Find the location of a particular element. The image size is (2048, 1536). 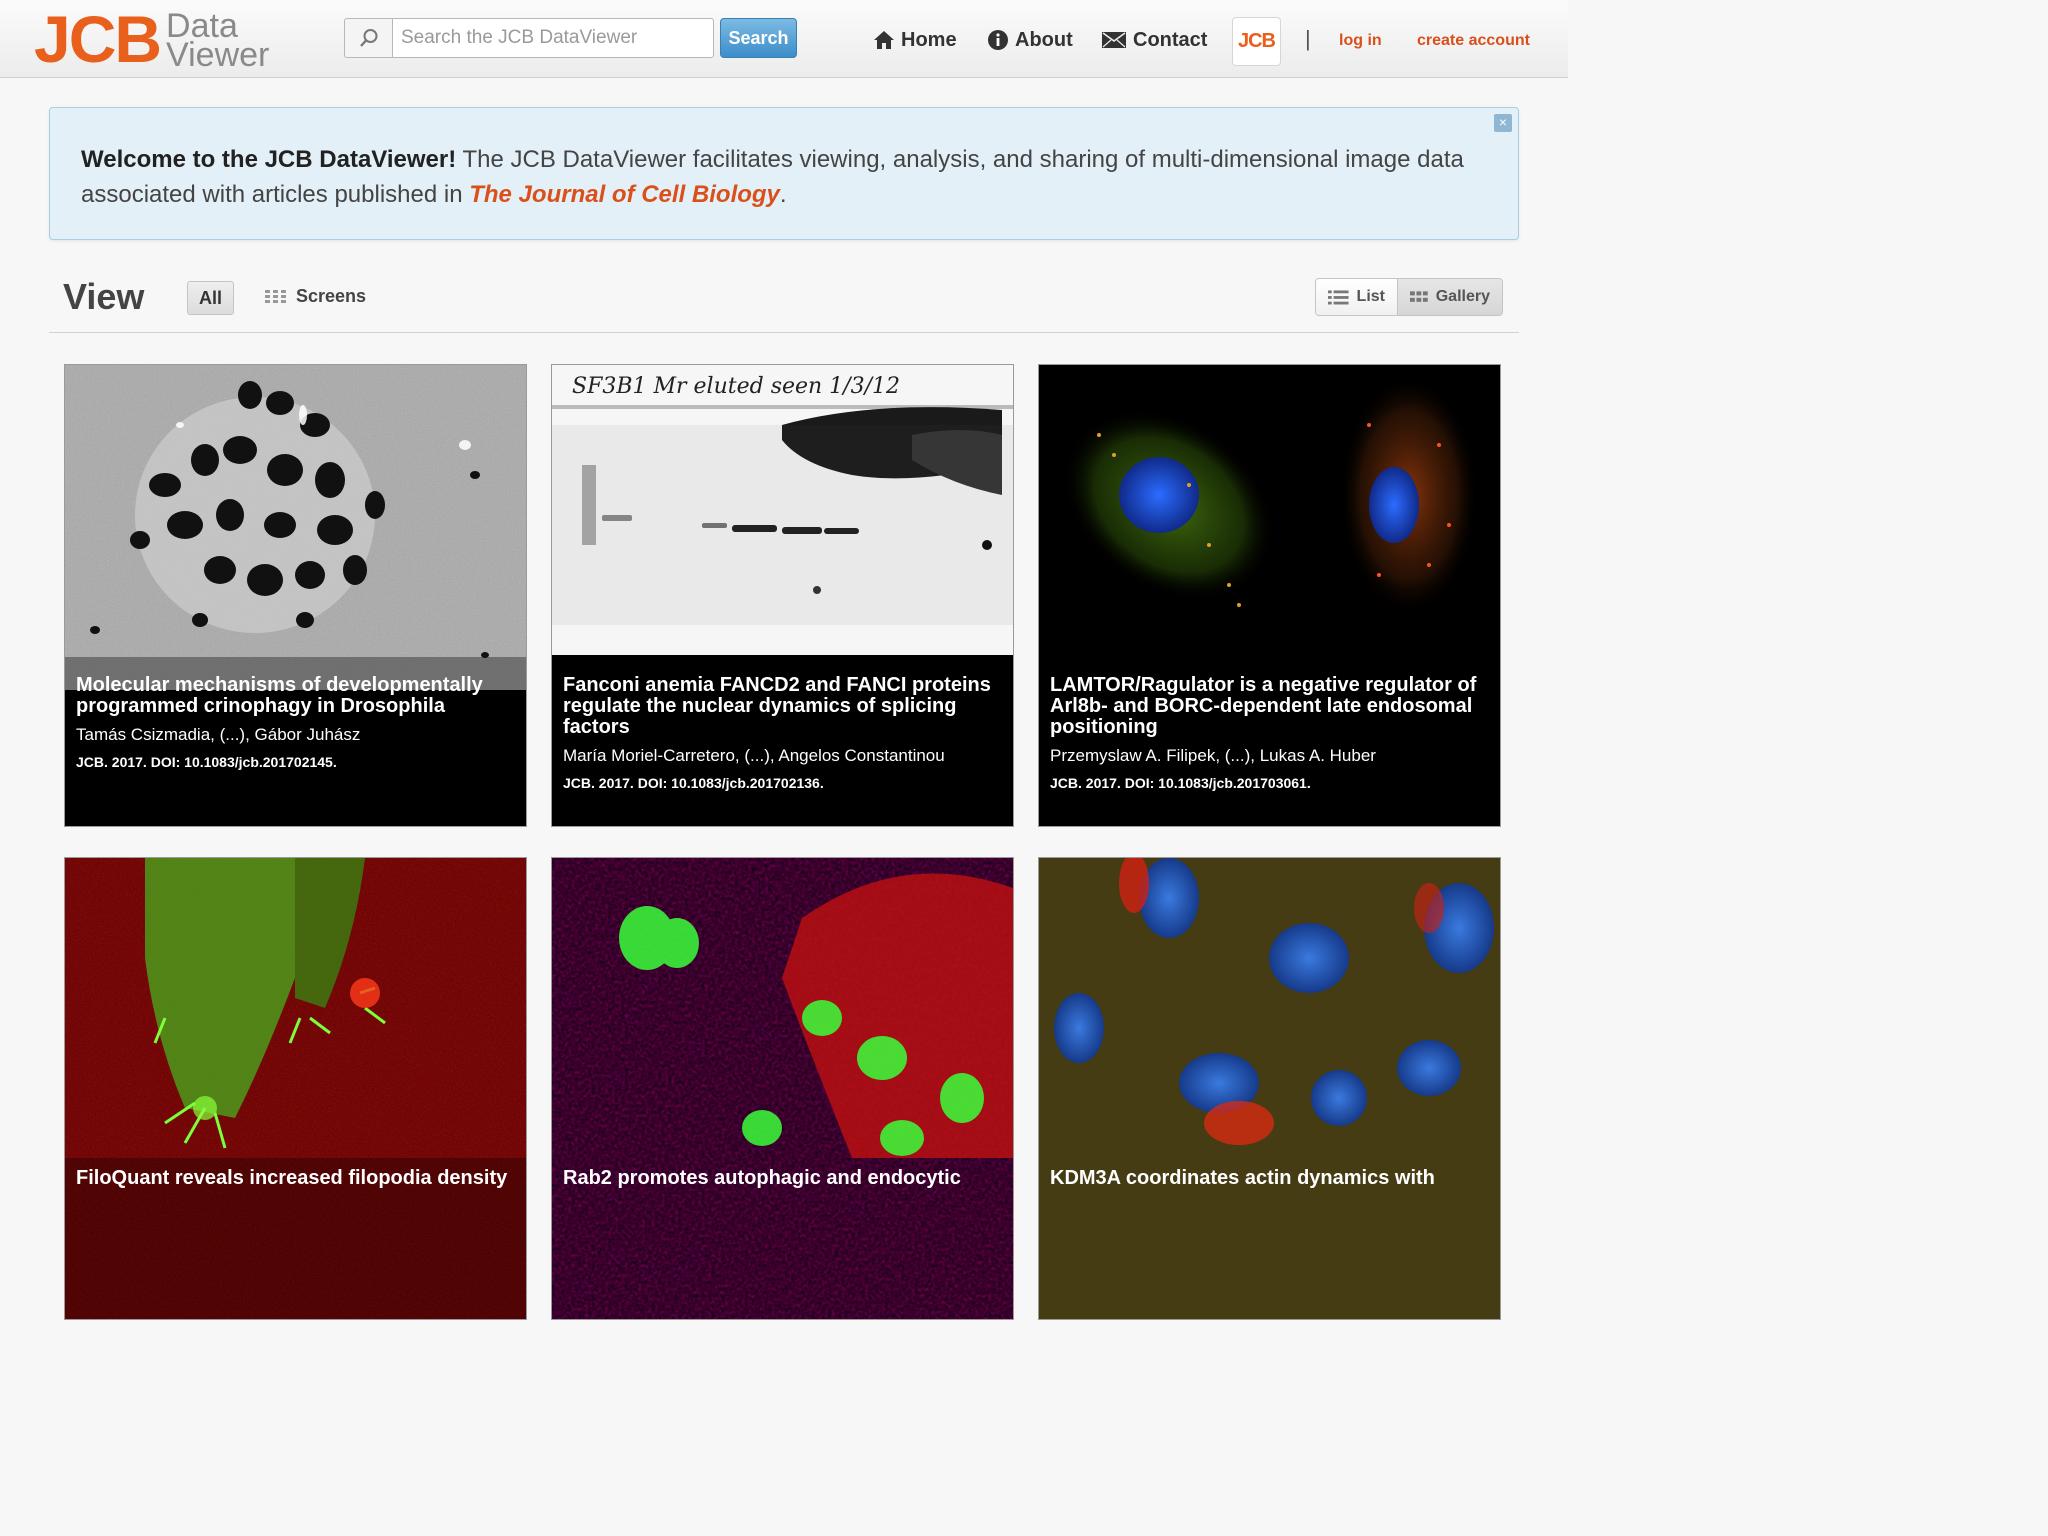

list-icon is located at coordinates (1338, 297).